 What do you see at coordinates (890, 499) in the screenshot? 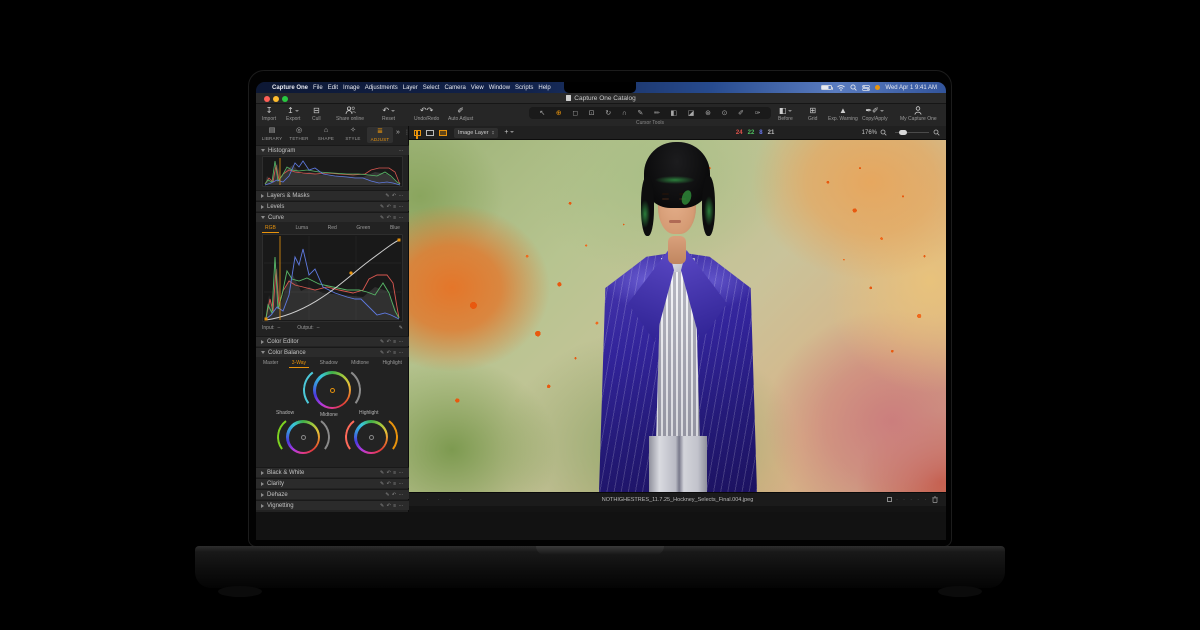
I see `select-image-checkbox` at bounding box center [890, 499].